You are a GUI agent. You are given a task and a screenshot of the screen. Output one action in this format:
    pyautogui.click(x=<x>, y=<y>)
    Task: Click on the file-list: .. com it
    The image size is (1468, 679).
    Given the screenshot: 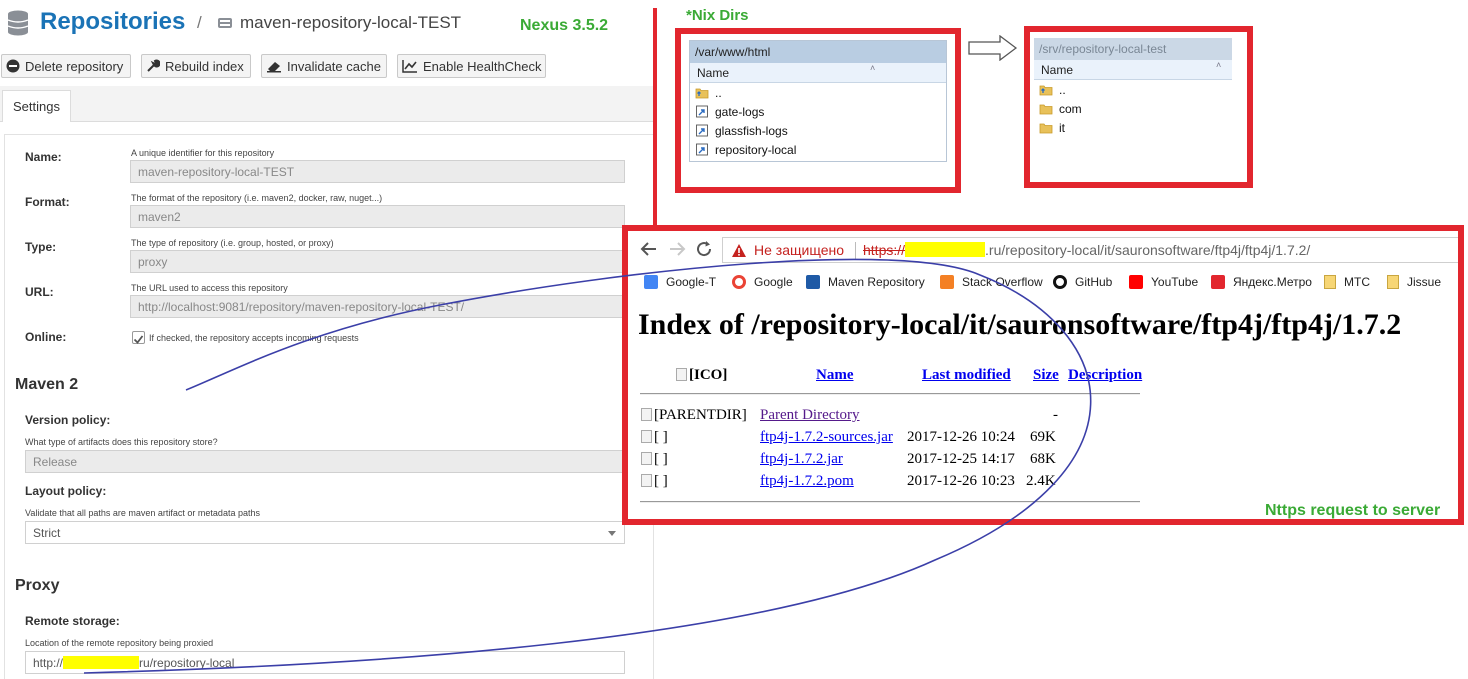 What is the action you would take?
    pyautogui.click(x=1133, y=108)
    